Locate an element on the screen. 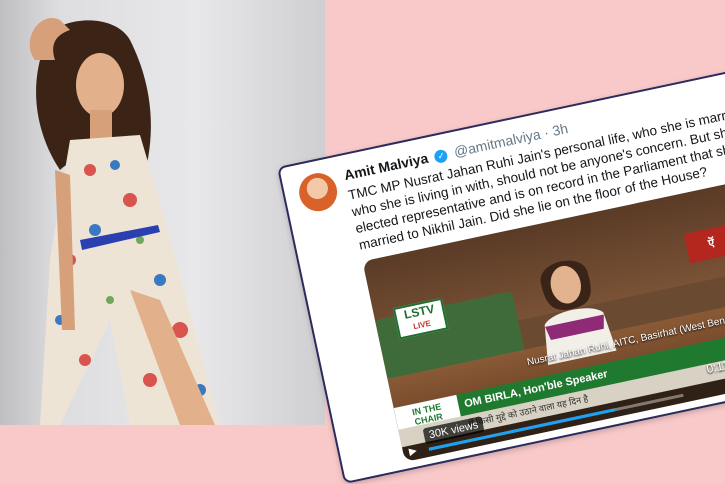 The width and height of the screenshot is (725, 484). play-icon: ▶ is located at coordinates (415, 452).